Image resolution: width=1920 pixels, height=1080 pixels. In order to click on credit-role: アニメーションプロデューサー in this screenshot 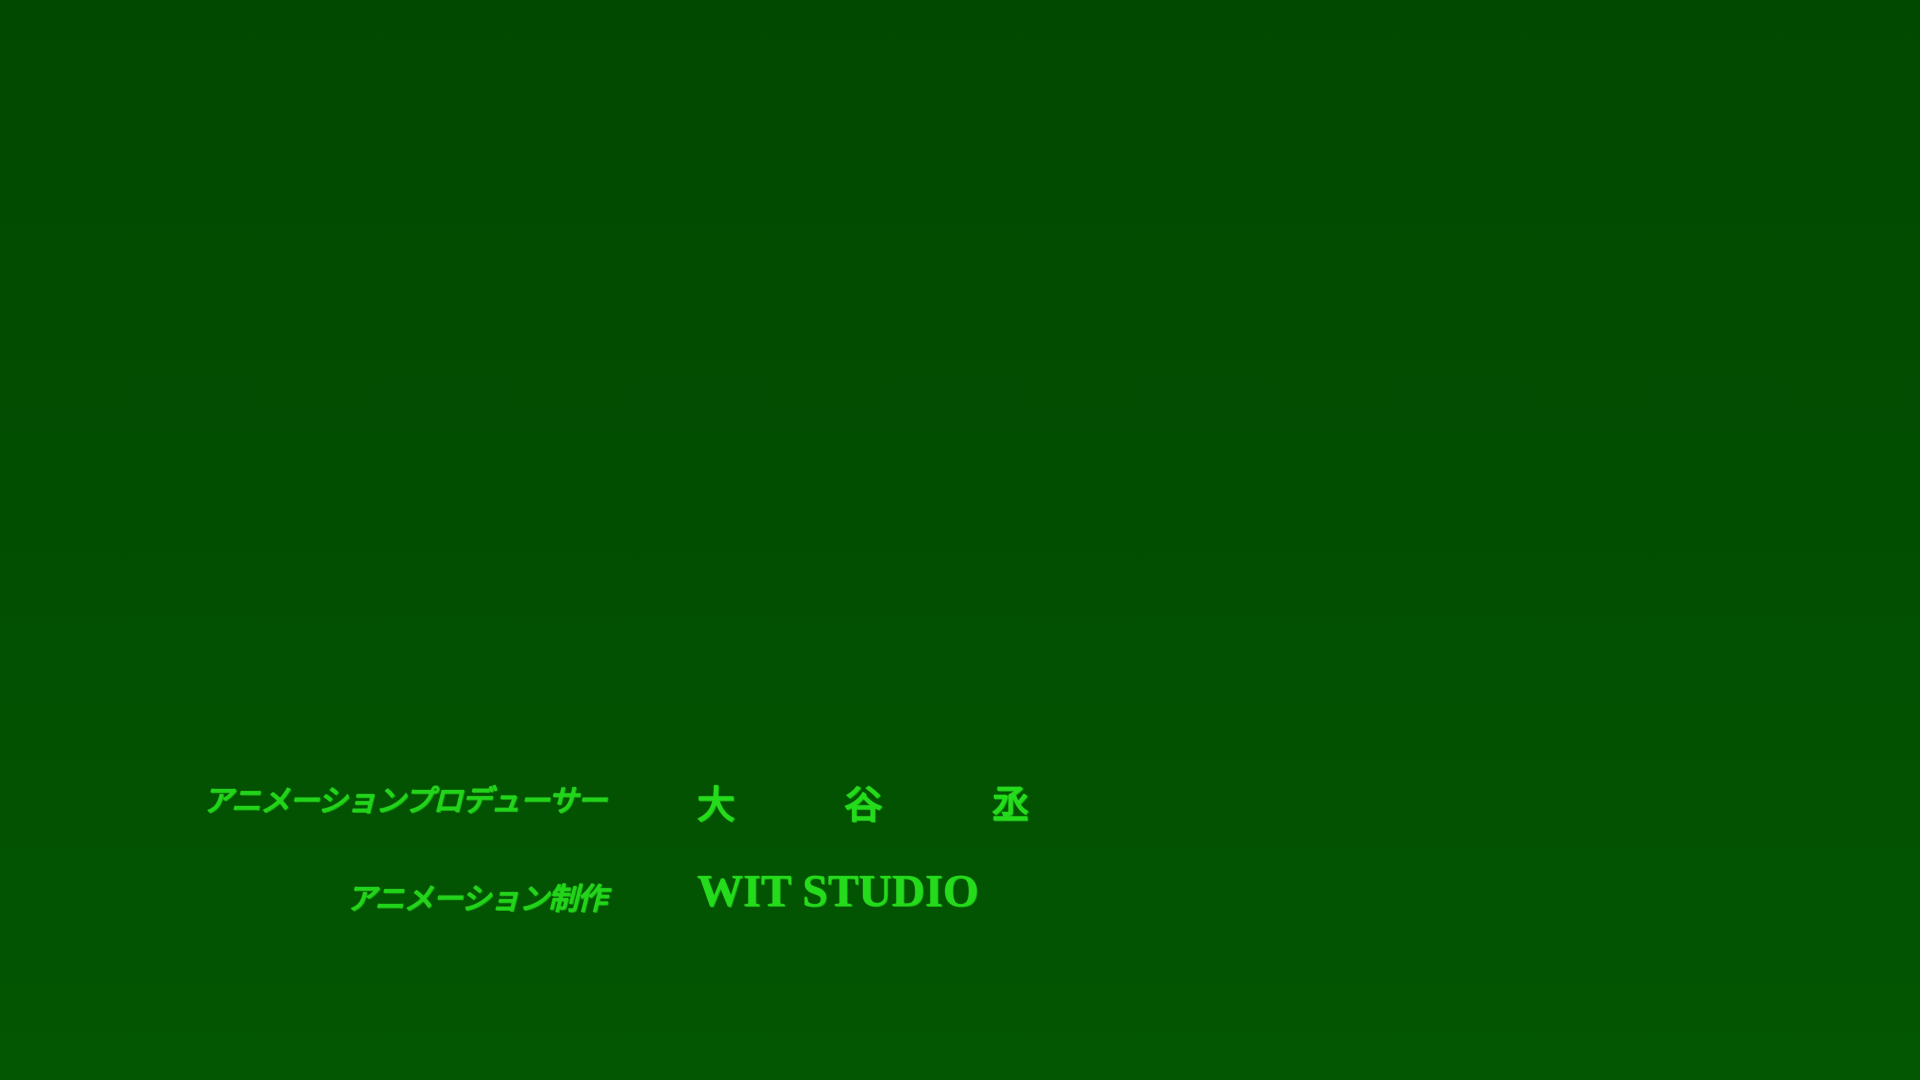, I will do `click(404, 801)`.